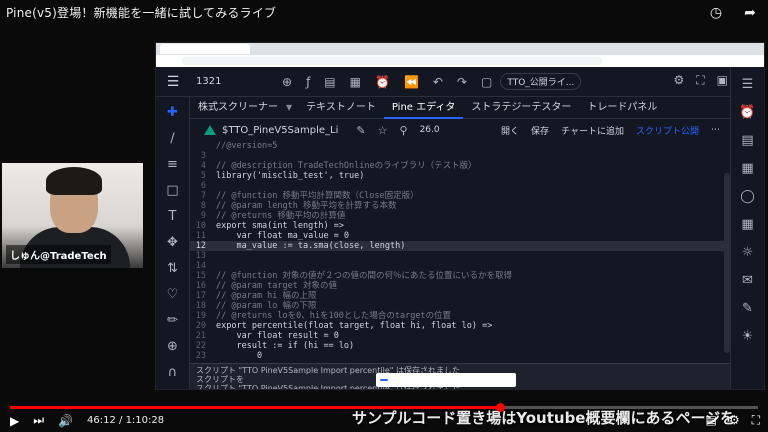 This screenshot has width=768, height=432. Describe the element at coordinates (173, 294) in the screenshot. I see `icon-tool-icon: ♡` at that location.